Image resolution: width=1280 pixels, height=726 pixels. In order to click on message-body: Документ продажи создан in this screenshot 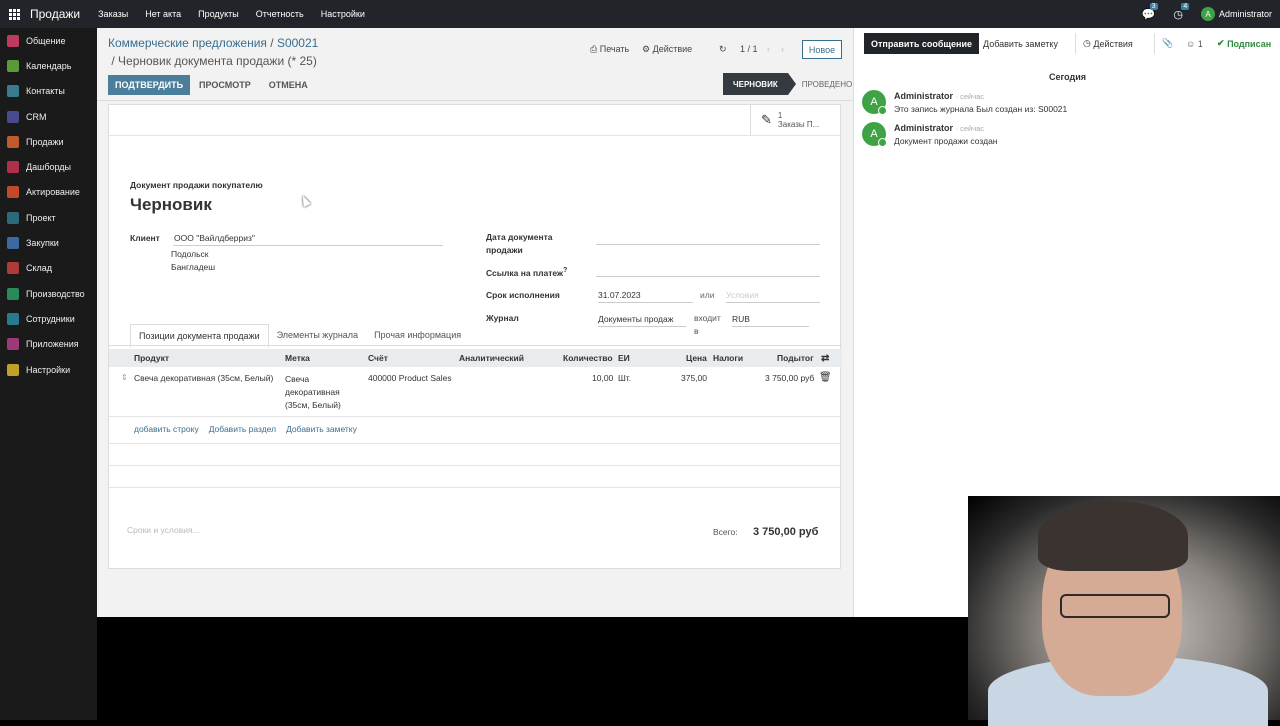, I will do `click(946, 141)`.